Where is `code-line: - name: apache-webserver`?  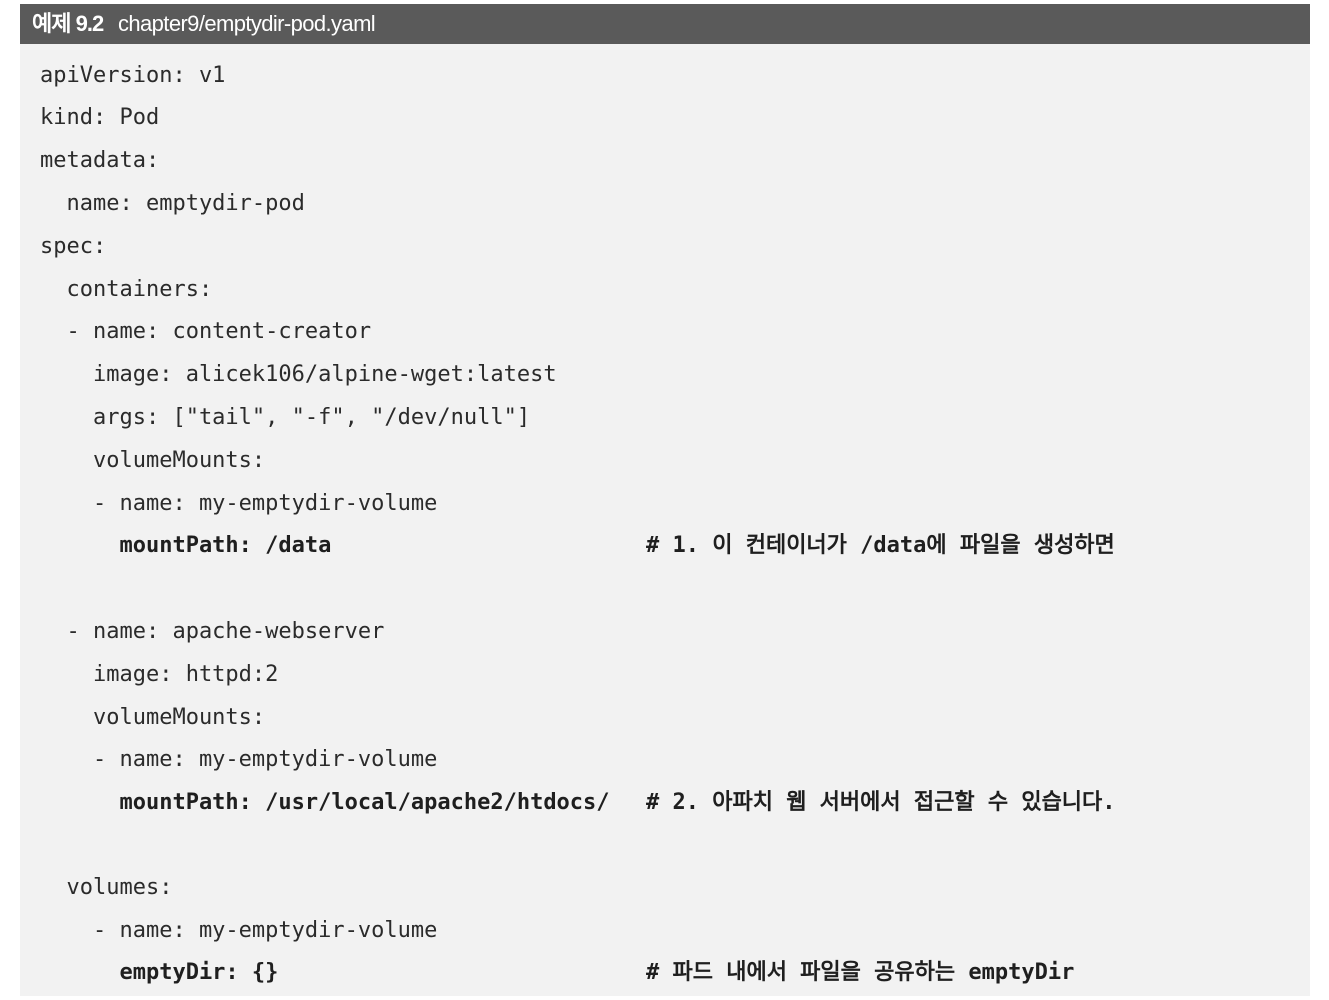 code-line: - name: apache-webserver is located at coordinates (212, 631).